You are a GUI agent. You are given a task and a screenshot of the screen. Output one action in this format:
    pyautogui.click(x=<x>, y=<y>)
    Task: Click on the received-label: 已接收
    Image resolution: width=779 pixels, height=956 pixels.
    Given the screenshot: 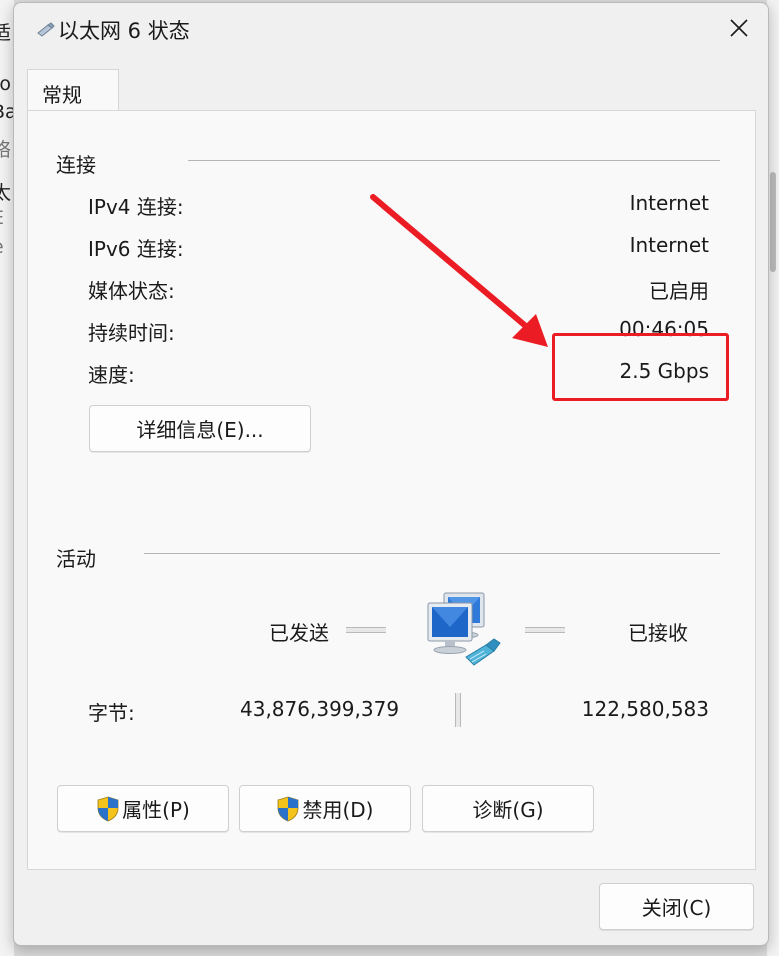 What is the action you would take?
    pyautogui.click(x=658, y=633)
    